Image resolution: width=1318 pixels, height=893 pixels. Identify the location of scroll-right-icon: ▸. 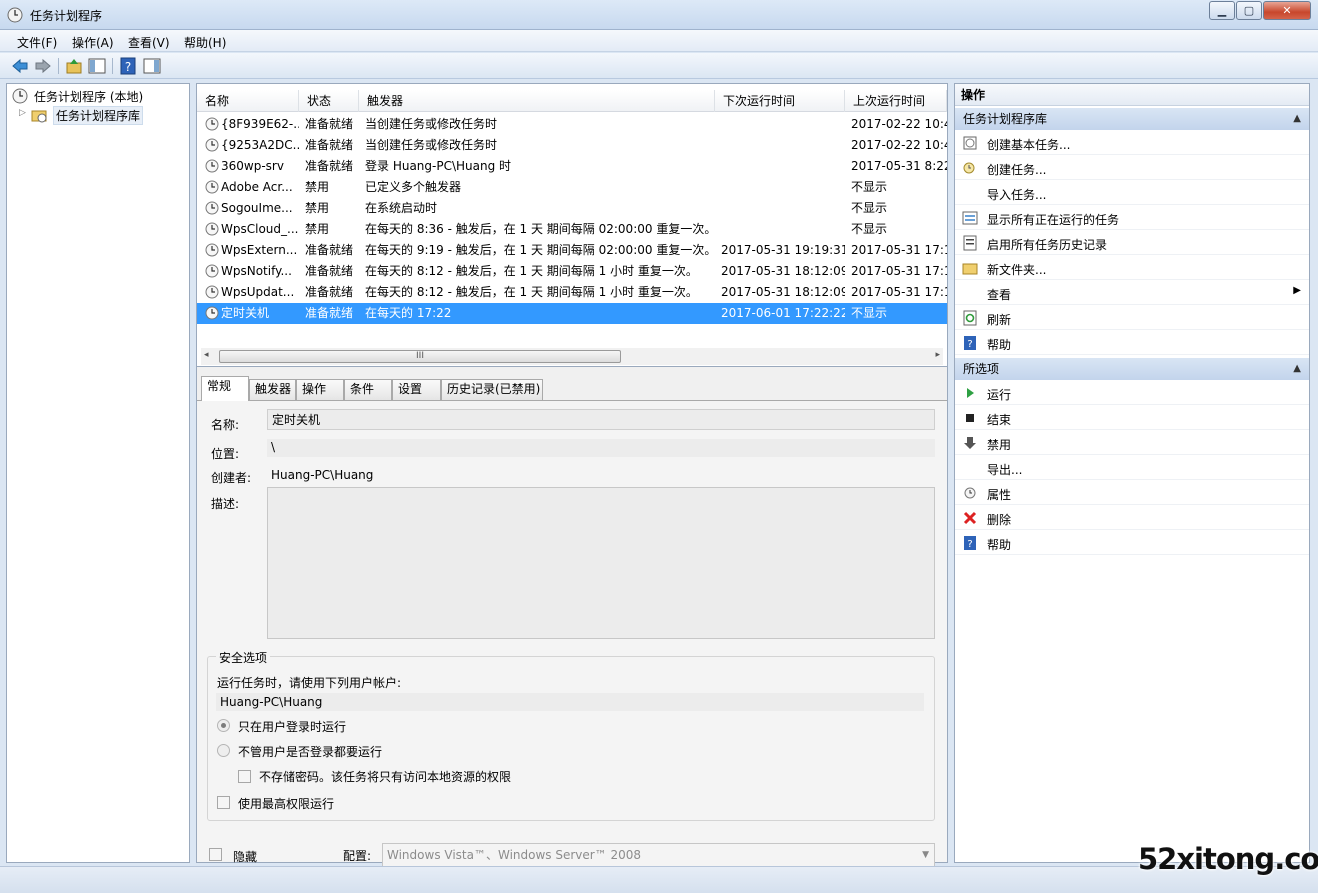
(937, 355).